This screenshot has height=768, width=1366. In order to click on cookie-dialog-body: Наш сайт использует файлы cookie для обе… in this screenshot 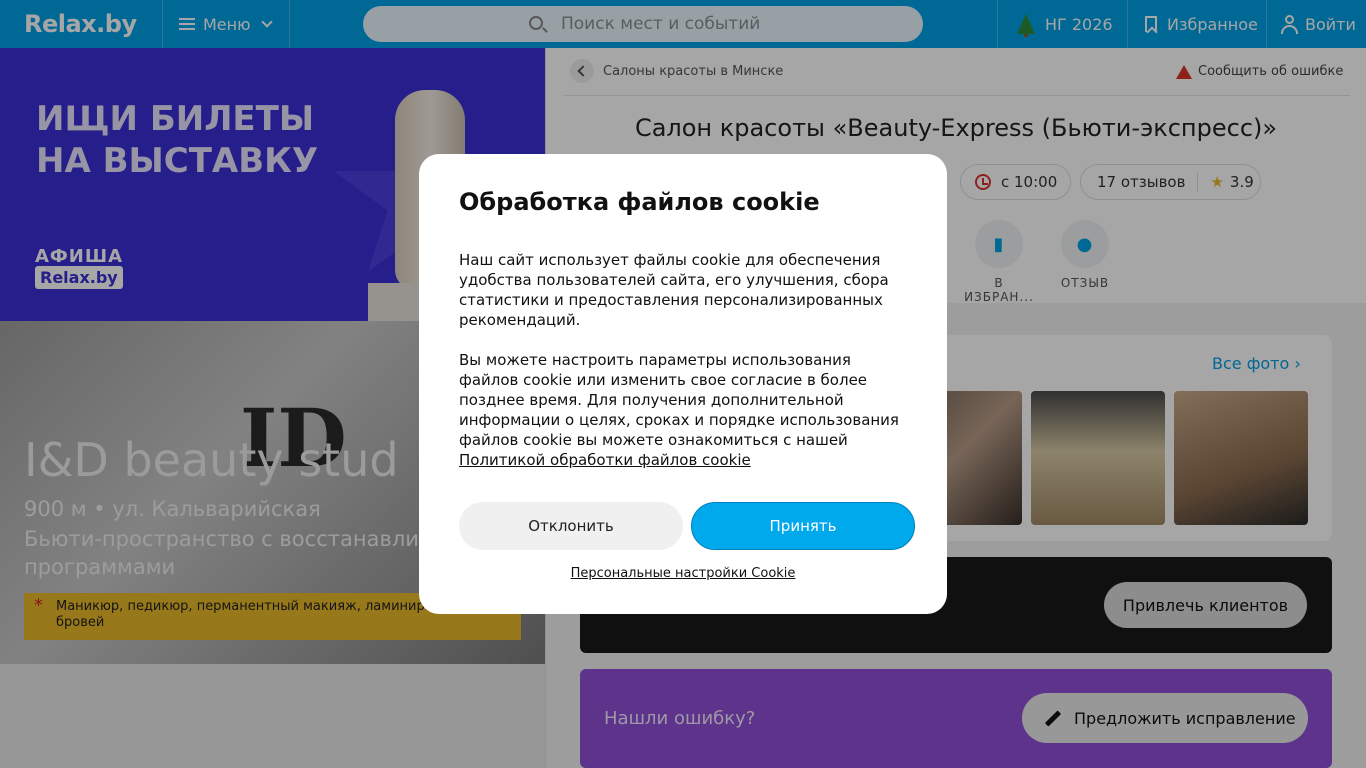, I will do `click(684, 370)`.